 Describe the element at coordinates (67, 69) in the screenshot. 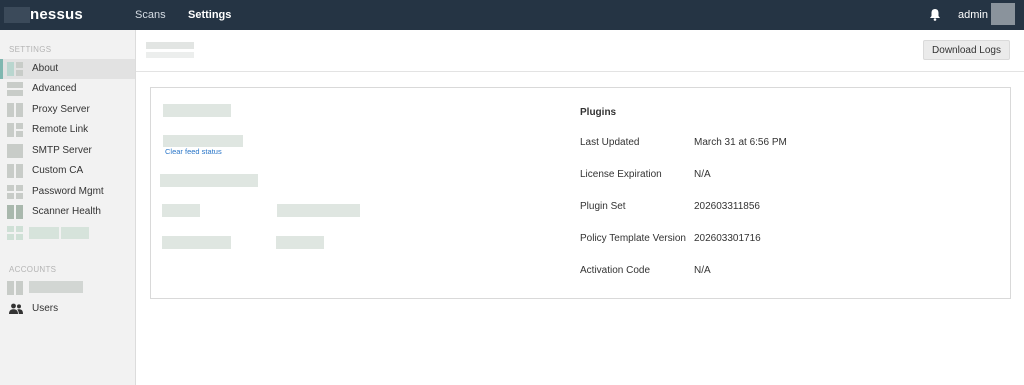

I see `sidebar-item-about: About` at that location.